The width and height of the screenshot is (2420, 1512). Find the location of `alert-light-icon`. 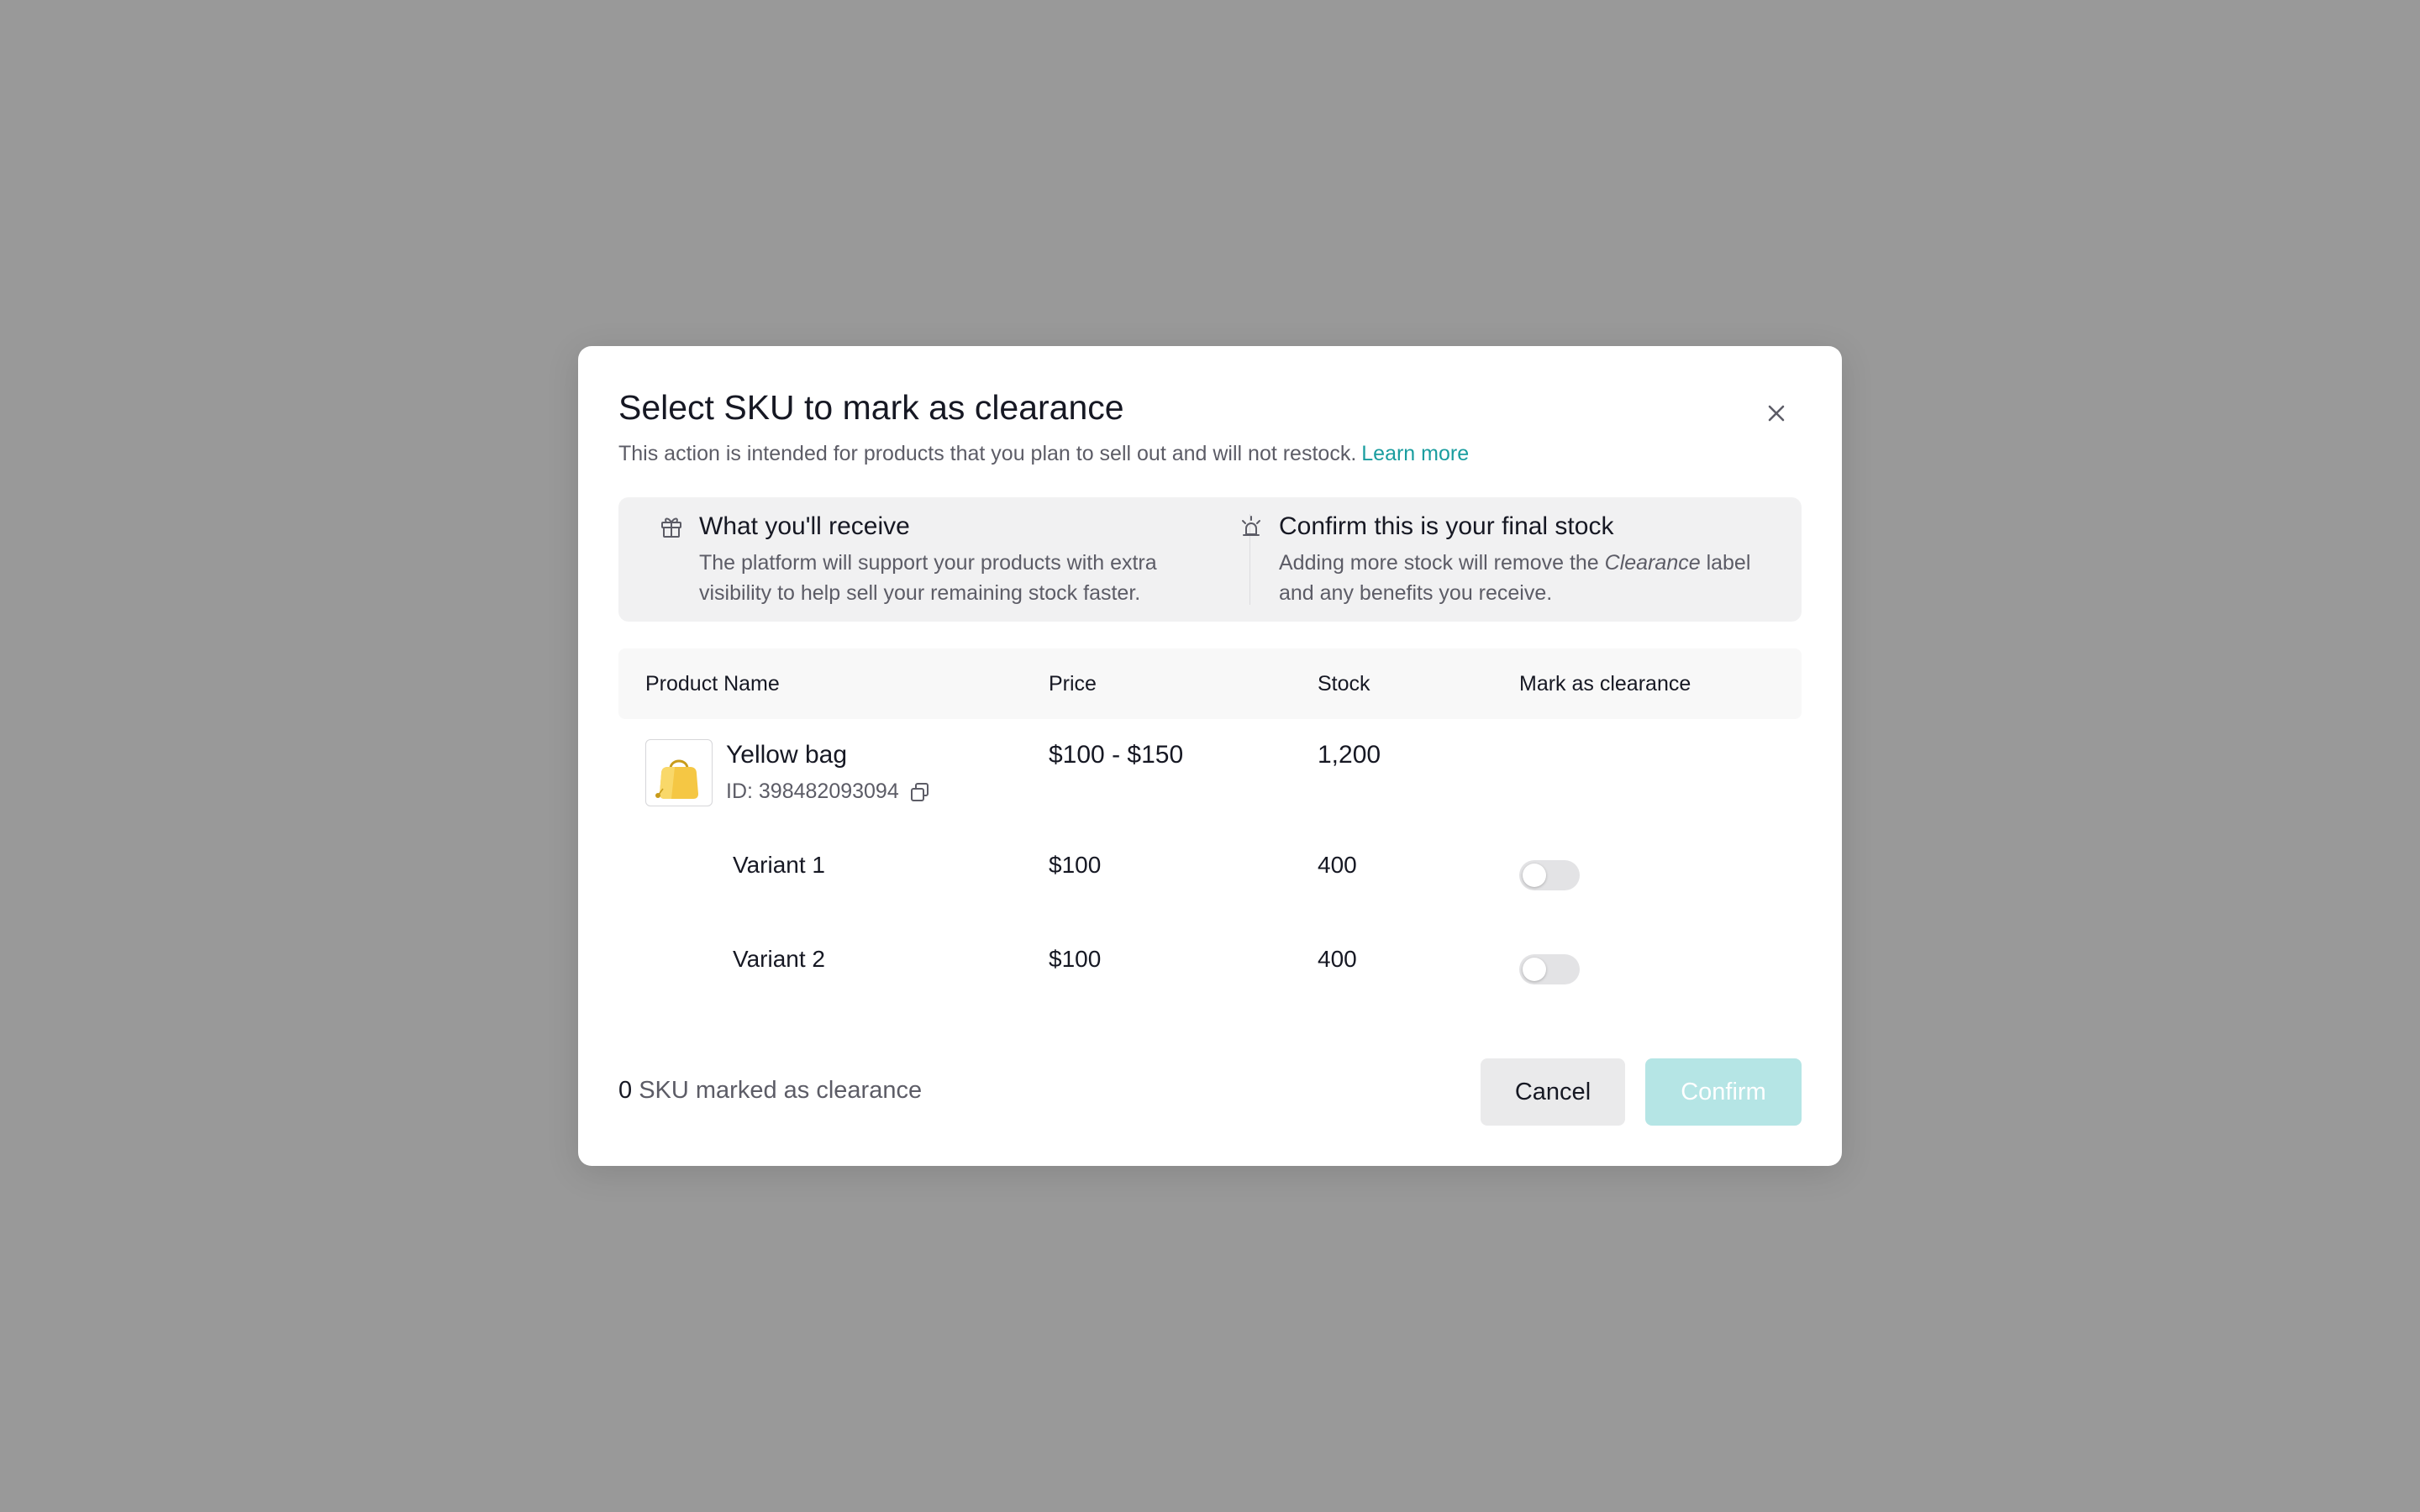

alert-light-icon is located at coordinates (1251, 526).